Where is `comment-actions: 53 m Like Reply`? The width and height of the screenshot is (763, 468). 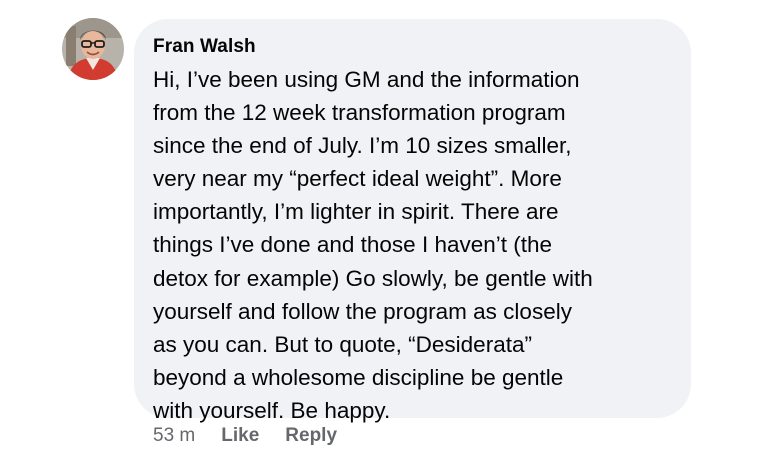
comment-actions: 53 m Like Reply is located at coordinates (258, 436).